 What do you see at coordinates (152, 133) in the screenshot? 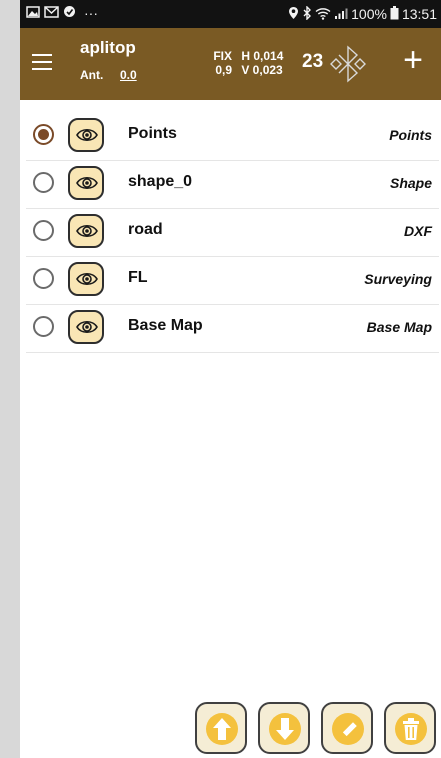
I see `layer-name: Points` at bounding box center [152, 133].